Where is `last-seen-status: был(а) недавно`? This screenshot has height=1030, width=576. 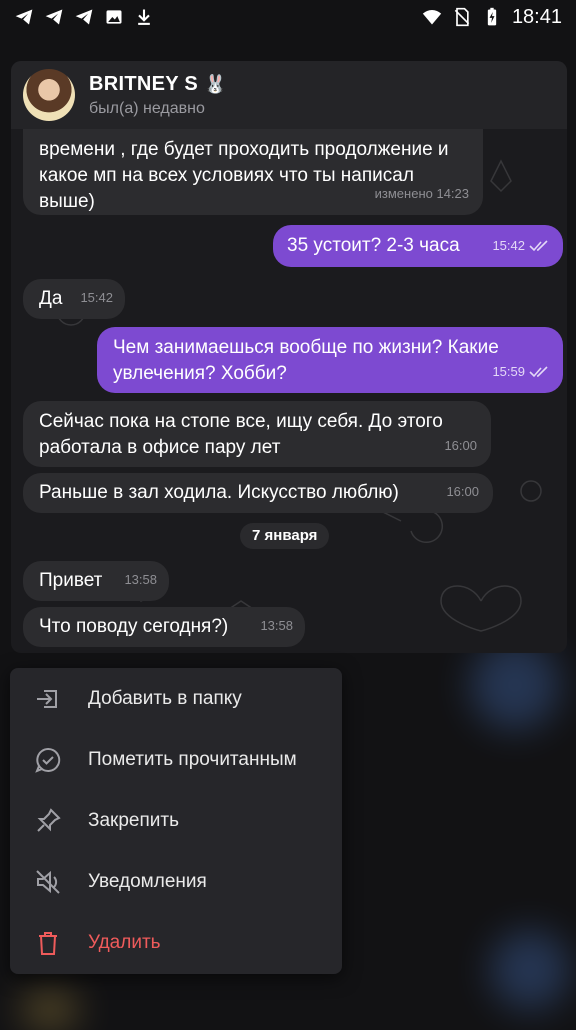 last-seen-status: был(а) недавно is located at coordinates (147, 108).